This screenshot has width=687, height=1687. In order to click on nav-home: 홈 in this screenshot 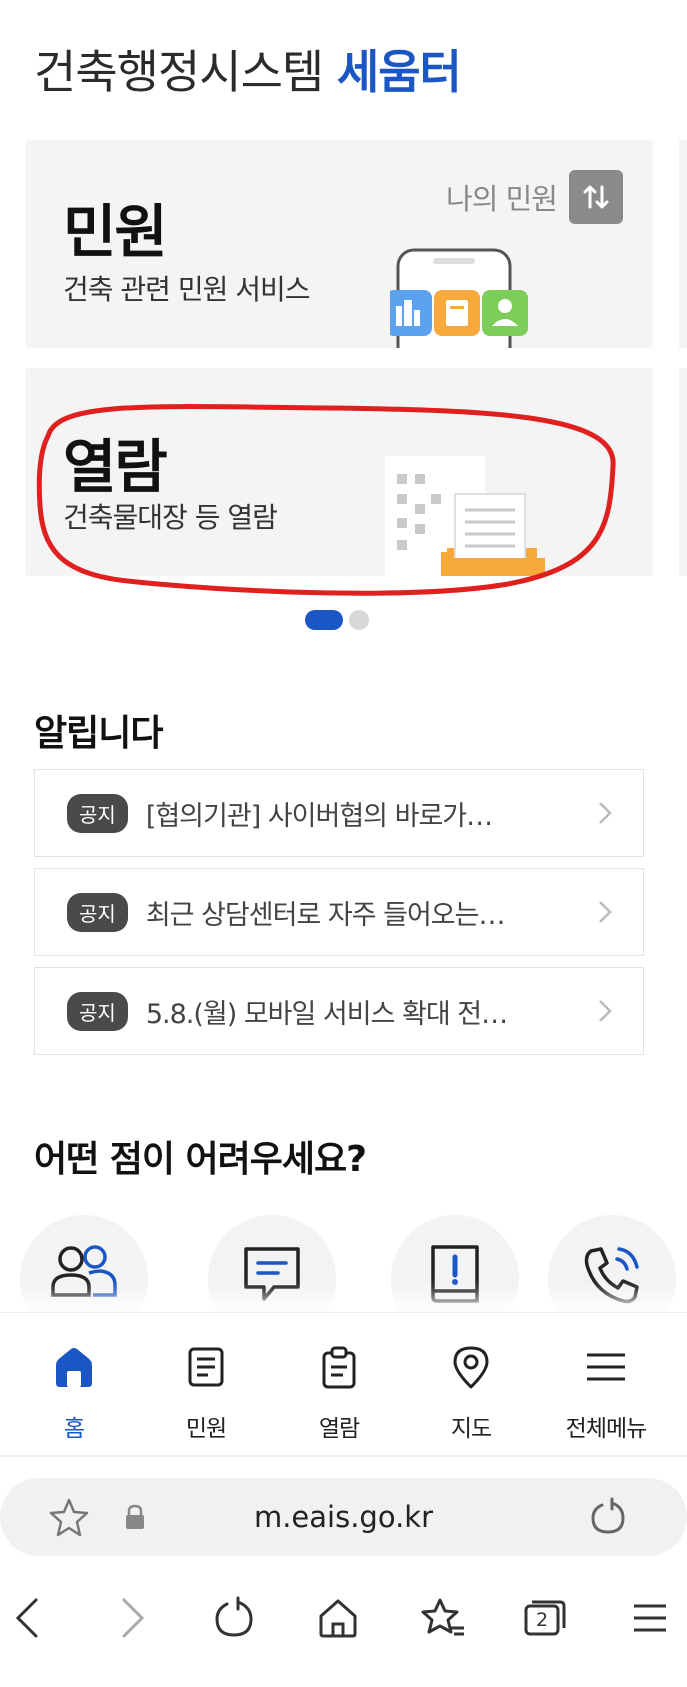, I will do `click(74, 1394)`.